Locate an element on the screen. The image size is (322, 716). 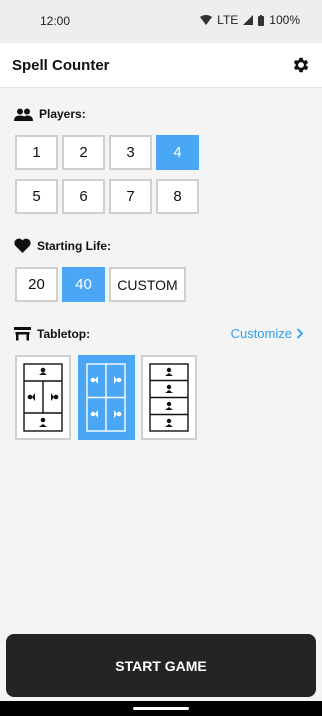
signal-icon is located at coordinates (248, 20).